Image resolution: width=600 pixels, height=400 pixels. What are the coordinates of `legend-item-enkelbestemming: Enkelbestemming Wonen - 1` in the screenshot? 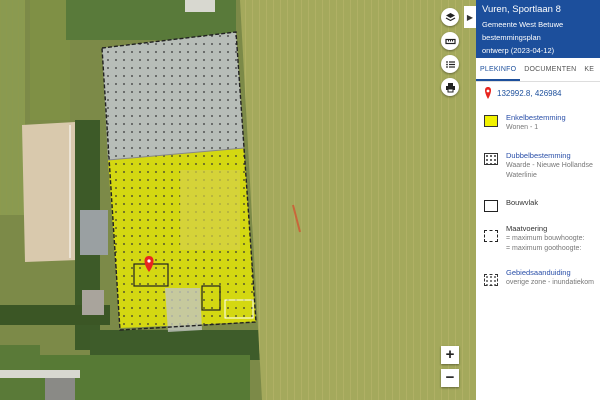 It's located at (525, 123).